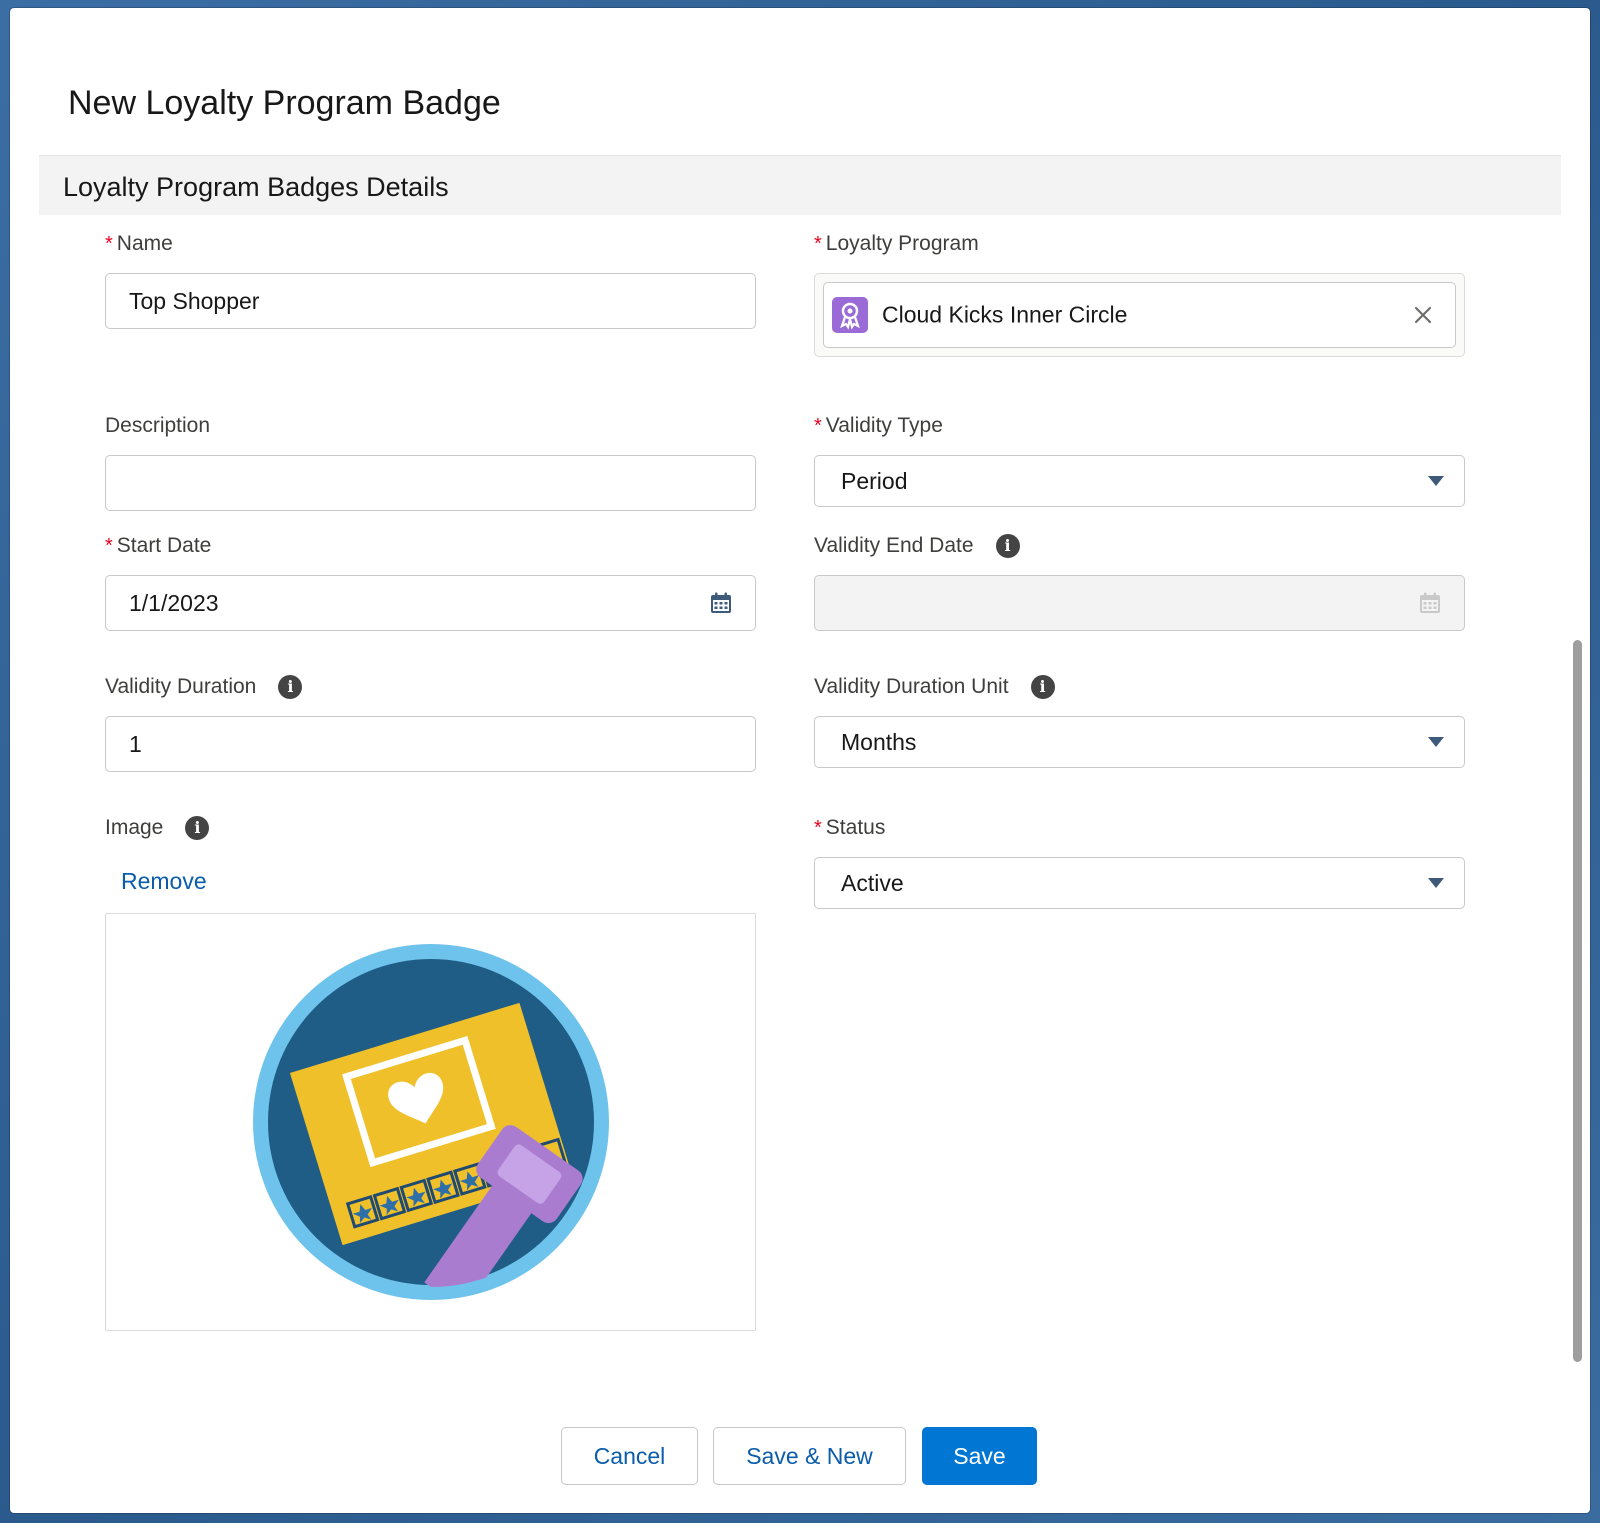 The height and width of the screenshot is (1523, 1600). Describe the element at coordinates (139, 243) in the screenshot. I see `name-label: * Name` at that location.